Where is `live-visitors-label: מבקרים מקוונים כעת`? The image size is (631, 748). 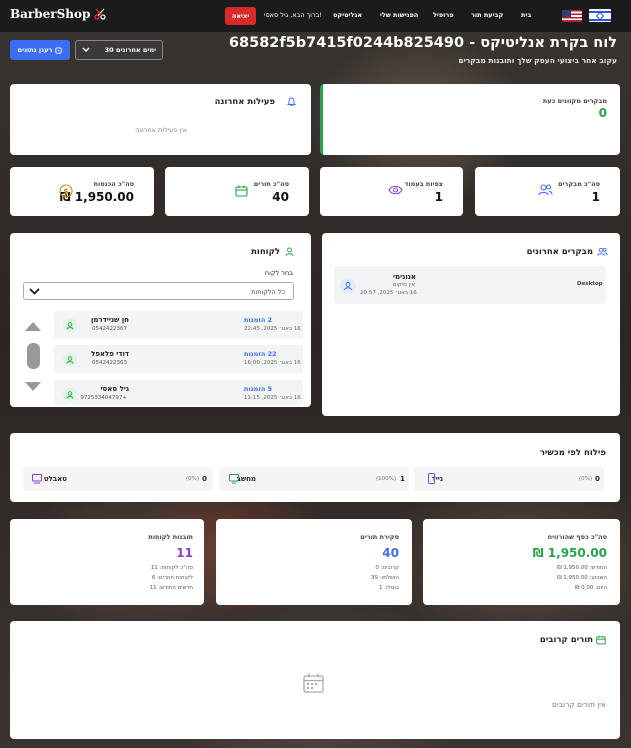
live-visitors-label: מבקרים מקוונים כעת is located at coordinates (574, 101).